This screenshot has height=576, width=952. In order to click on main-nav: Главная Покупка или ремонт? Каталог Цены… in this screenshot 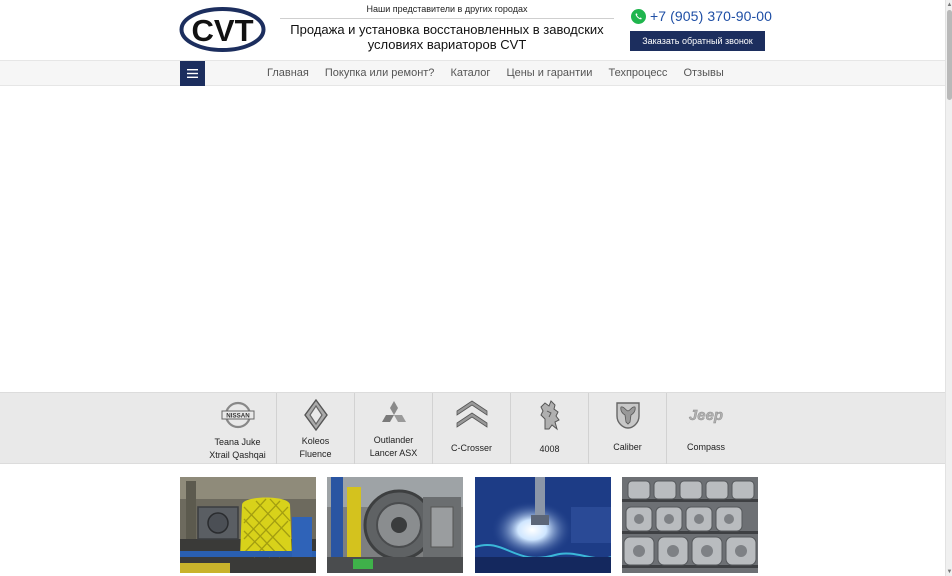, I will do `click(472, 73)`.